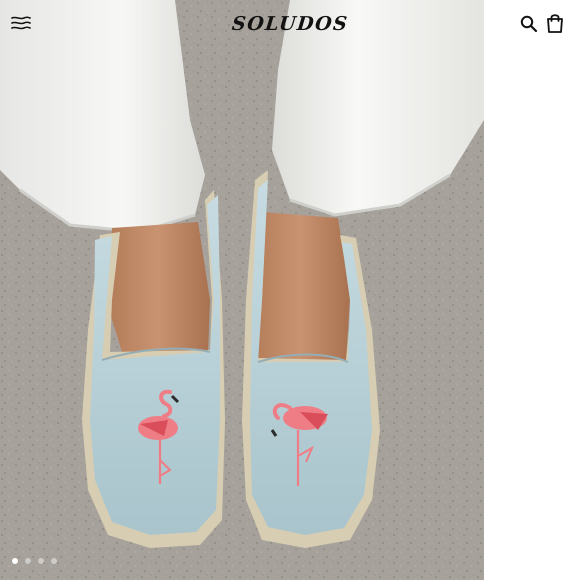 The width and height of the screenshot is (580, 580). I want to click on shopping-bag-icon, so click(555, 23).